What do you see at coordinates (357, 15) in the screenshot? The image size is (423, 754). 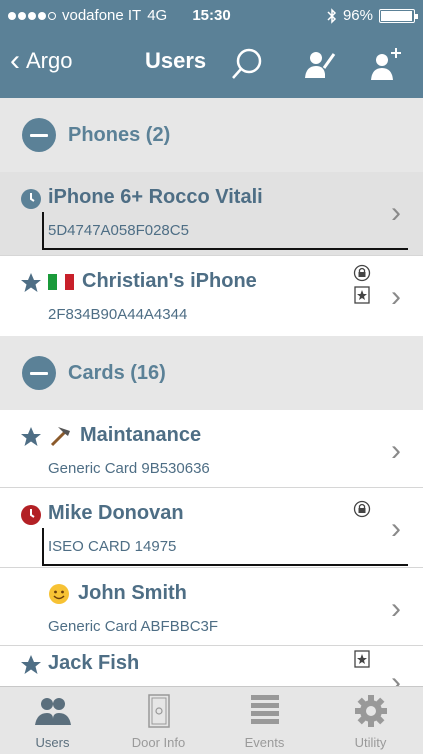 I see `battery-percent: 96%` at bounding box center [357, 15].